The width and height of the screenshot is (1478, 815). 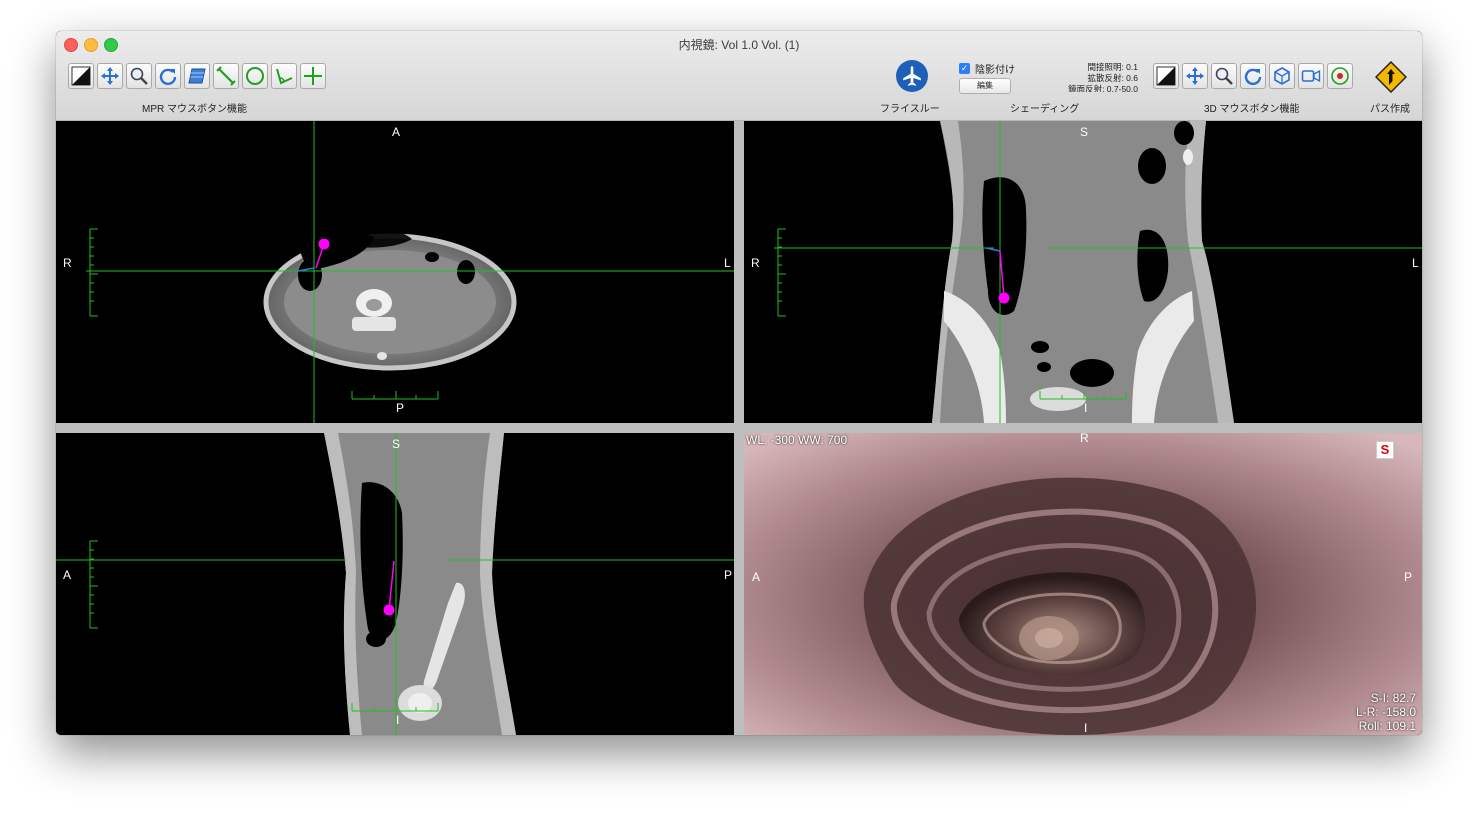 I want to click on flythrough-button, so click(x=912, y=76).